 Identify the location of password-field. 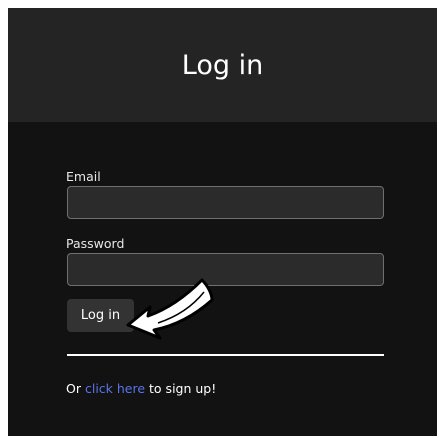
(225, 269).